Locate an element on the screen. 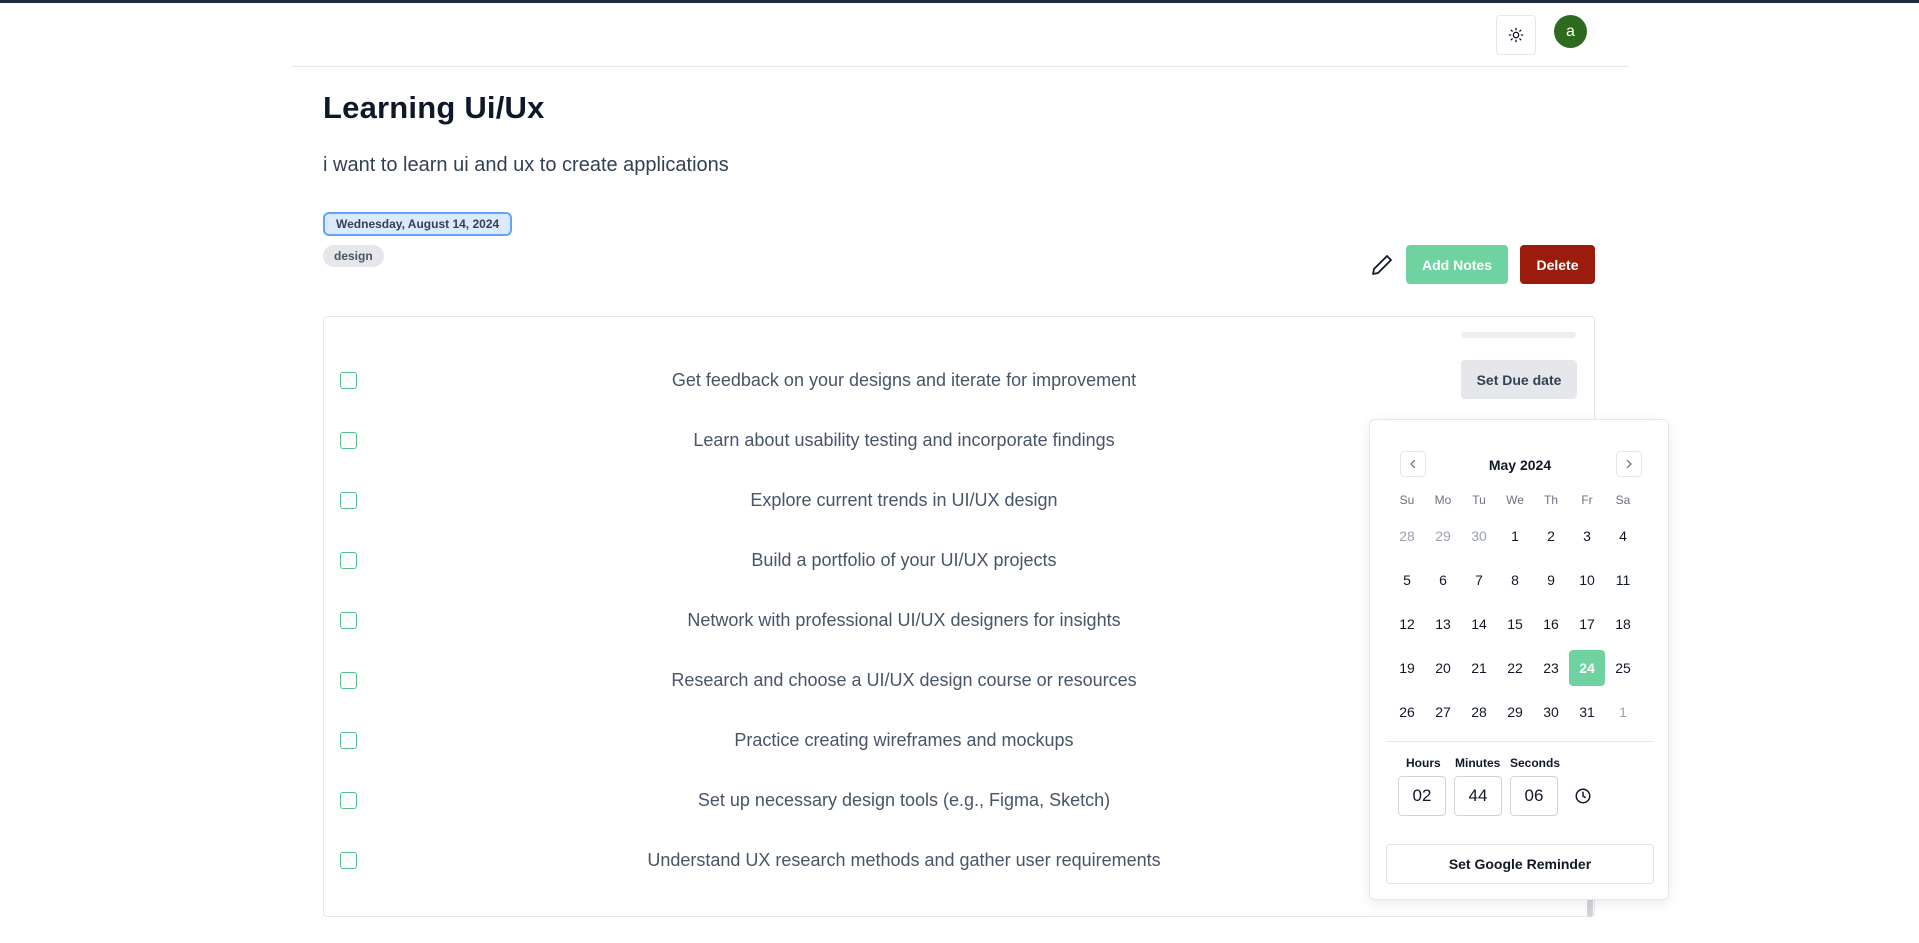  calendar-day: 11 is located at coordinates (1623, 580).